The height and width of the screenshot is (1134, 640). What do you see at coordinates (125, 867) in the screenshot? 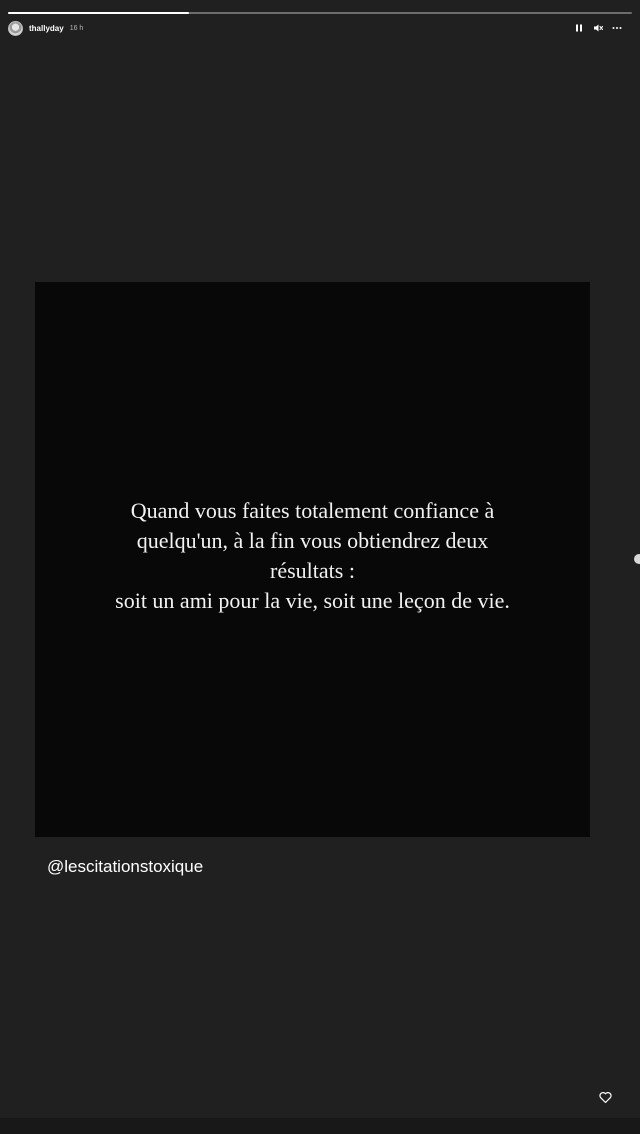
I see `mention-sticker: @lescitationstoxique` at bounding box center [125, 867].